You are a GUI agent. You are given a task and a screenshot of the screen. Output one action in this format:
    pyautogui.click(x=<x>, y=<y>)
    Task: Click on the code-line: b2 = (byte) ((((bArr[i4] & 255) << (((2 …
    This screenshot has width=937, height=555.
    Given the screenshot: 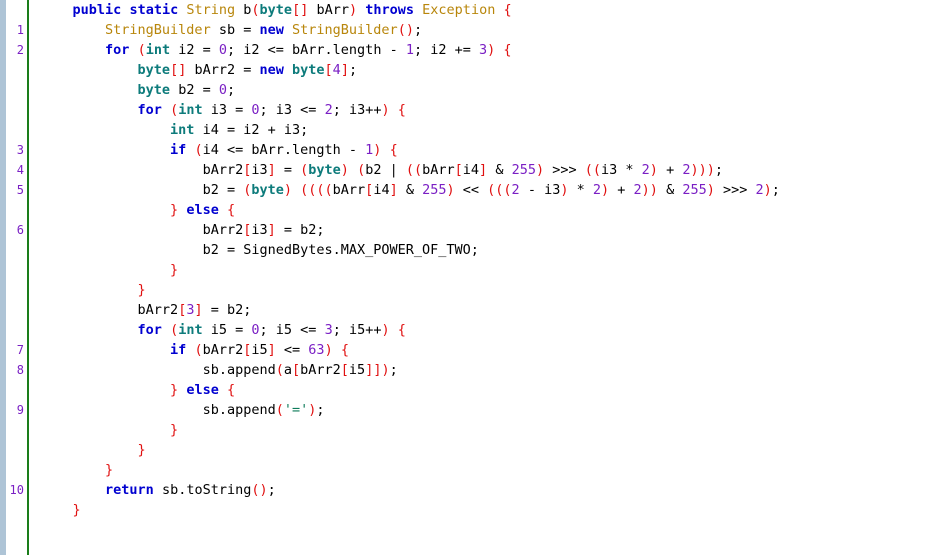 What is the action you would take?
    pyautogui.click(x=483, y=190)
    